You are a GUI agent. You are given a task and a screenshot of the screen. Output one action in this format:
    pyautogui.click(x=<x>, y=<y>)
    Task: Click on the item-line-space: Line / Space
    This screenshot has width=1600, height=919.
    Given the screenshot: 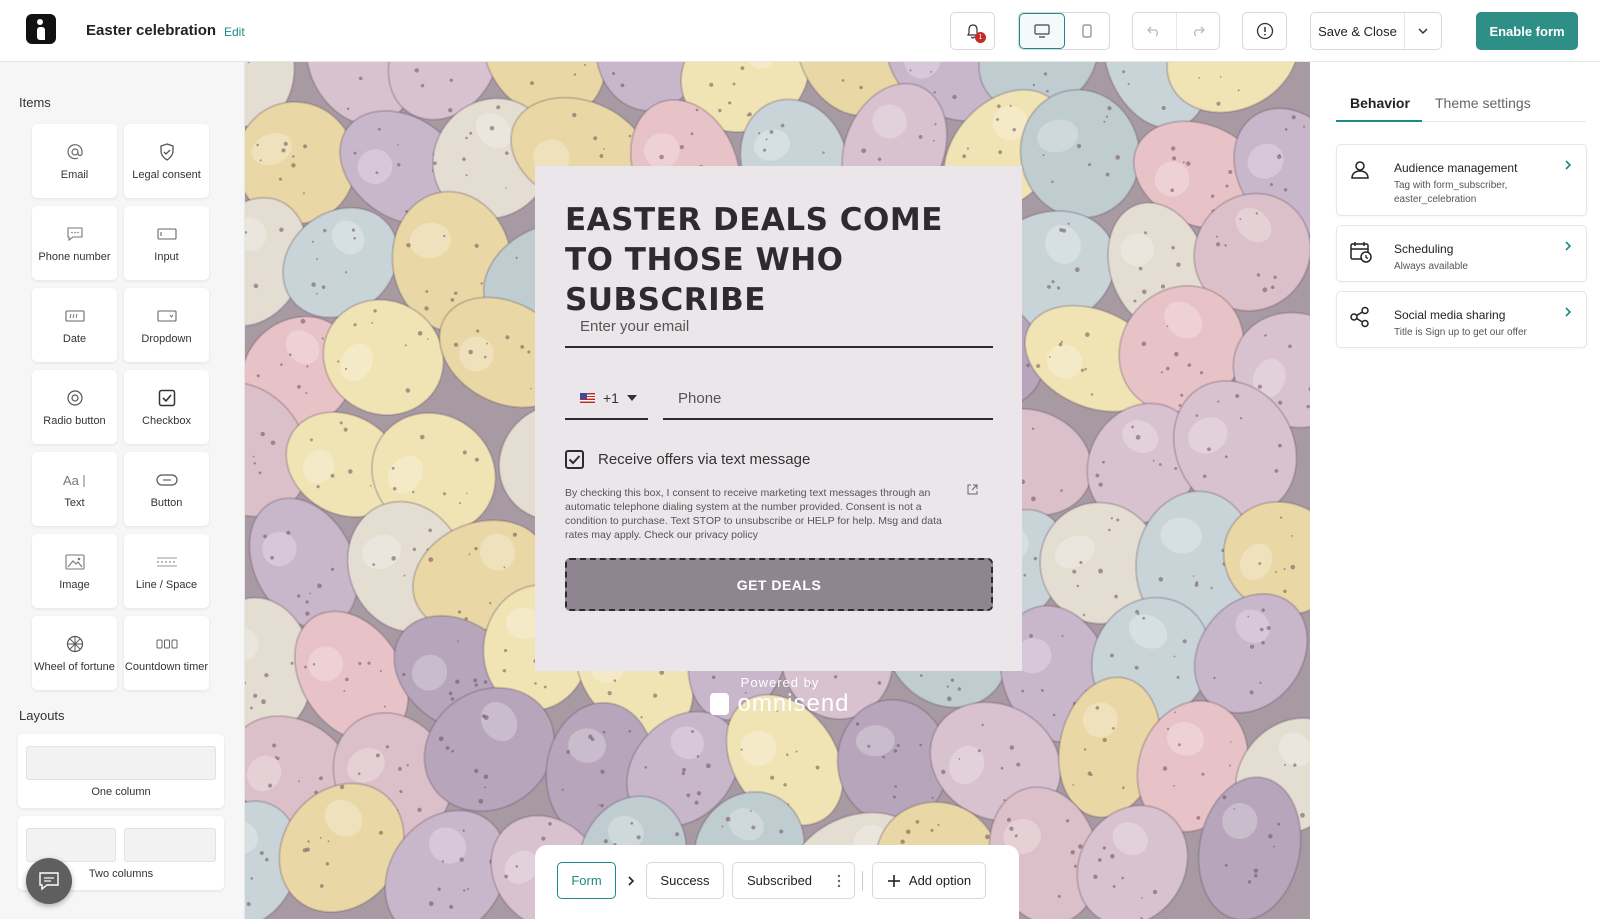 What is the action you would take?
    pyautogui.click(x=166, y=571)
    